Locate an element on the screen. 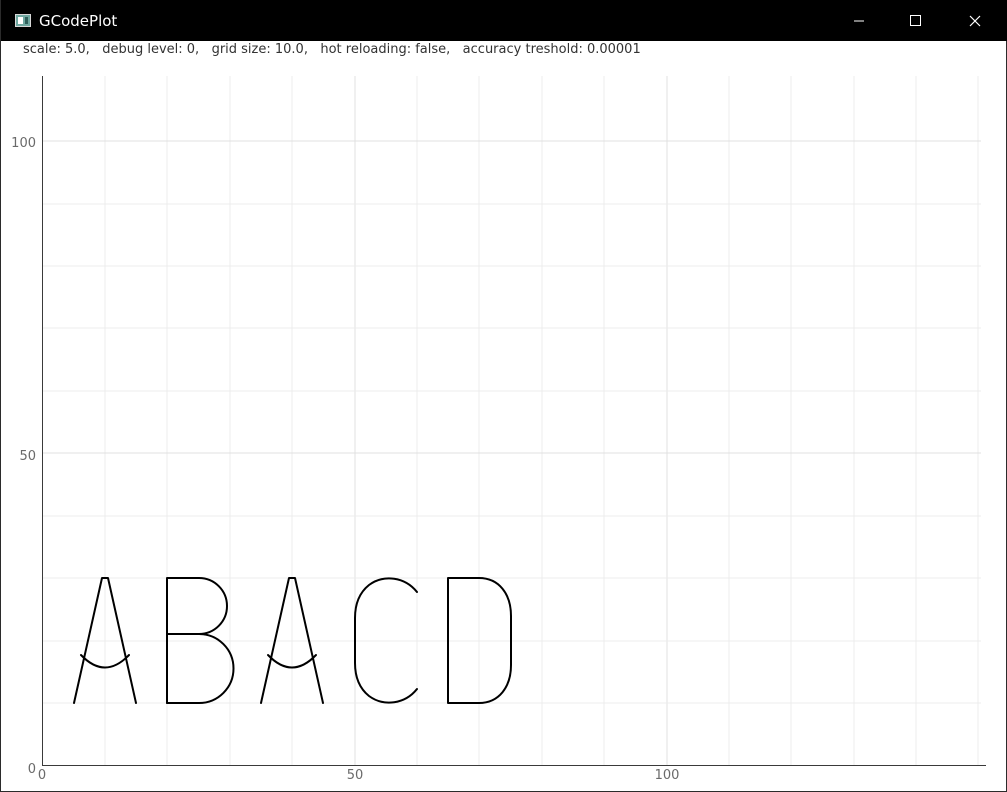 Image resolution: width=1007 pixels, height=792 pixels. maximize-button is located at coordinates (917, 20).